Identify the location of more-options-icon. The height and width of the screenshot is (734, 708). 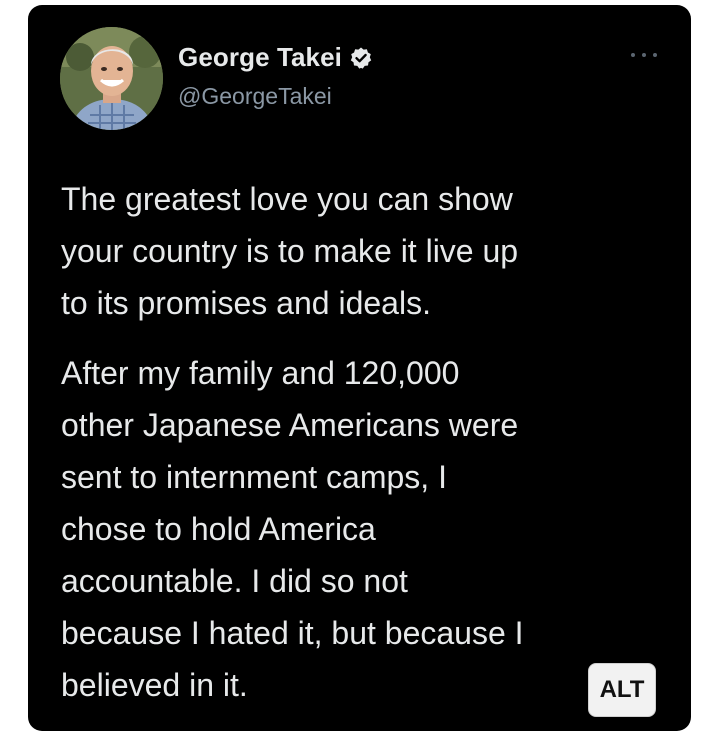
(644, 55).